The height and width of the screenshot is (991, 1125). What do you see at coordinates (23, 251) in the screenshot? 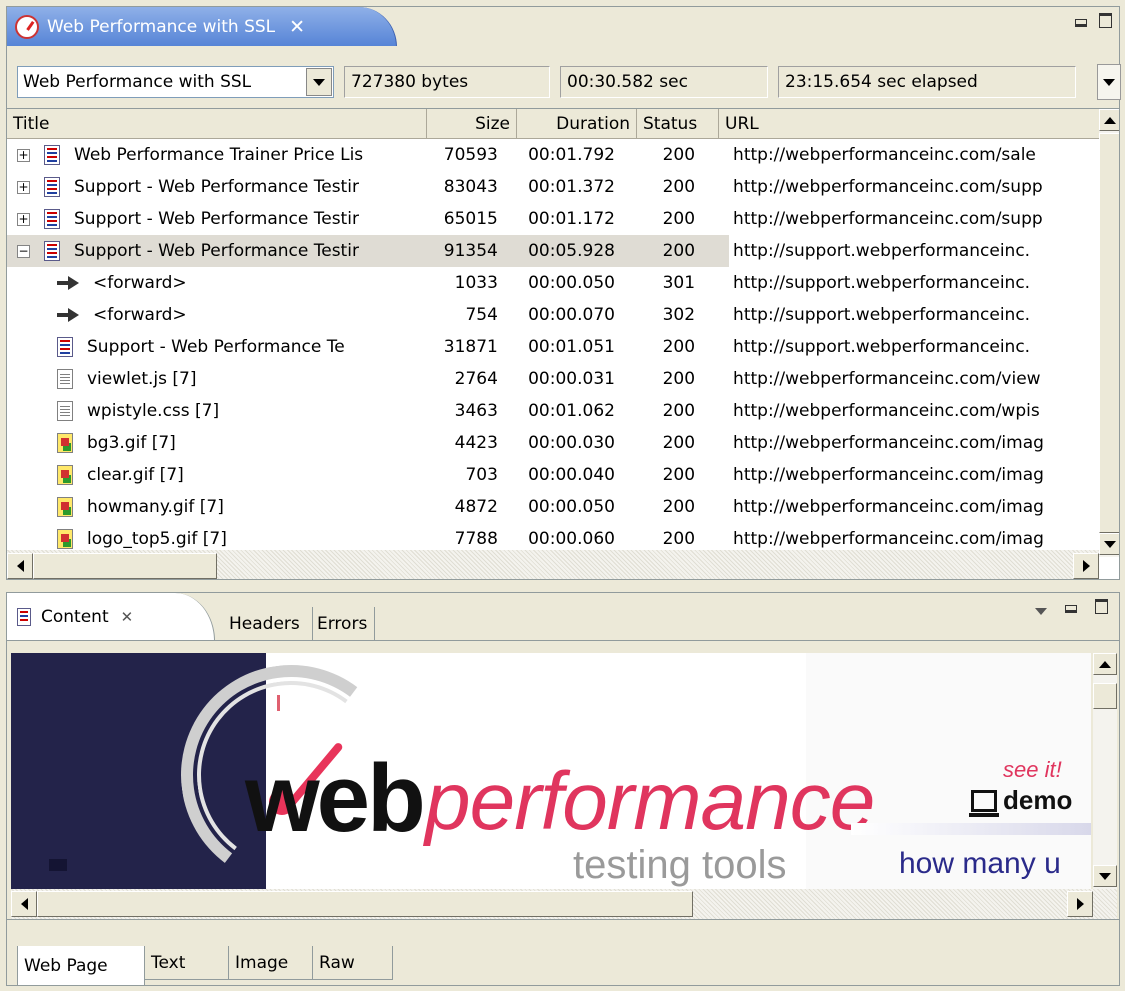
I see `collapse-icon: −` at bounding box center [23, 251].